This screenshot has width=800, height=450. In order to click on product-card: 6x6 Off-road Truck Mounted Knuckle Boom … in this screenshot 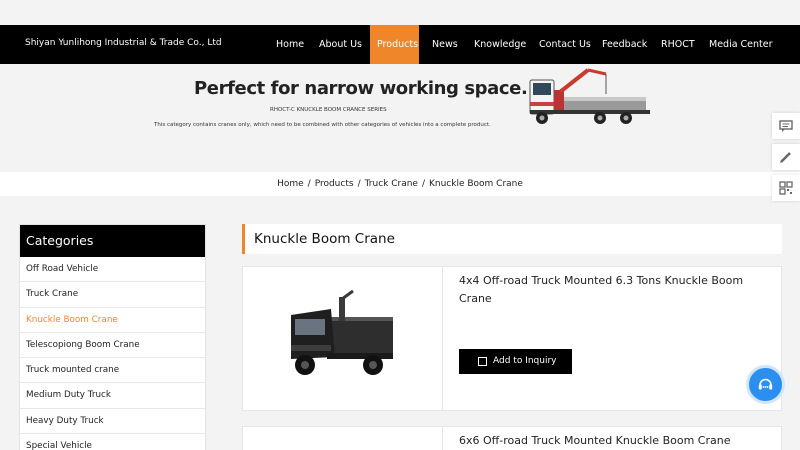, I will do `click(512, 438)`.